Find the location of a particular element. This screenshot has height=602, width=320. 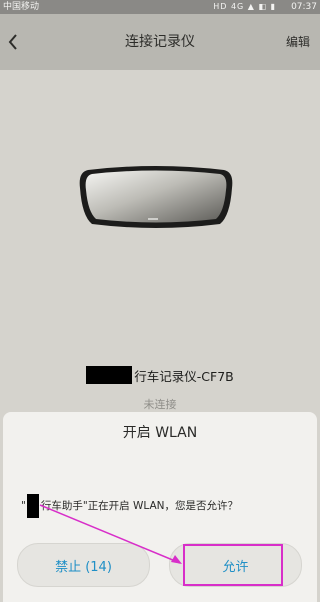

device-name-row: 行车记录仪-CF7B is located at coordinates (160, 375).